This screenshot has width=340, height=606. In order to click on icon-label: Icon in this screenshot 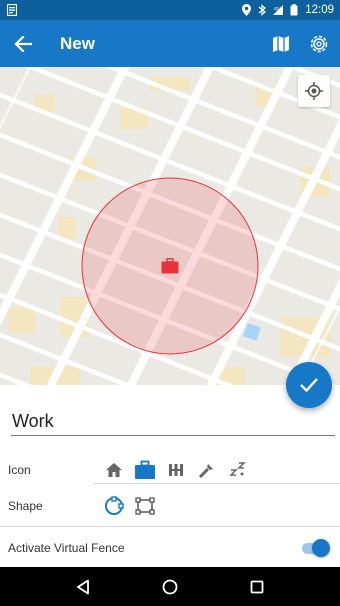, I will do `click(19, 470)`.